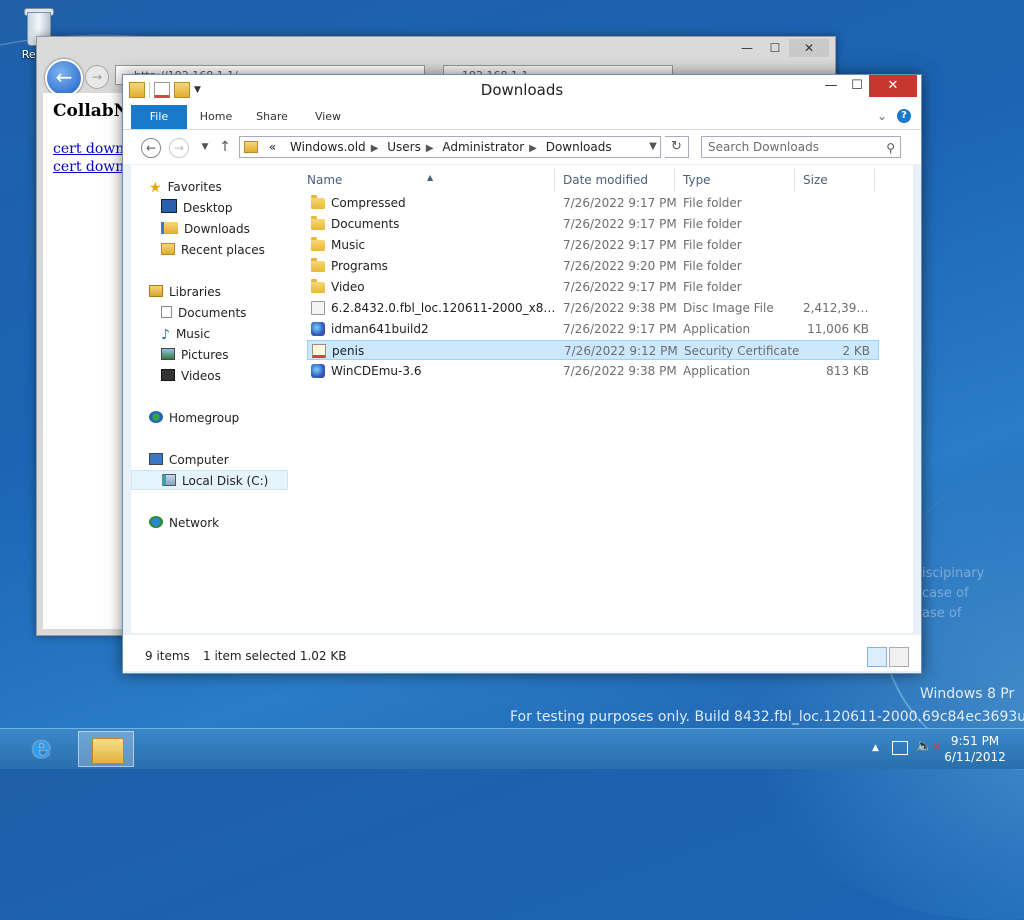  What do you see at coordinates (368, 203) in the screenshot?
I see `cell-name: Compressed` at bounding box center [368, 203].